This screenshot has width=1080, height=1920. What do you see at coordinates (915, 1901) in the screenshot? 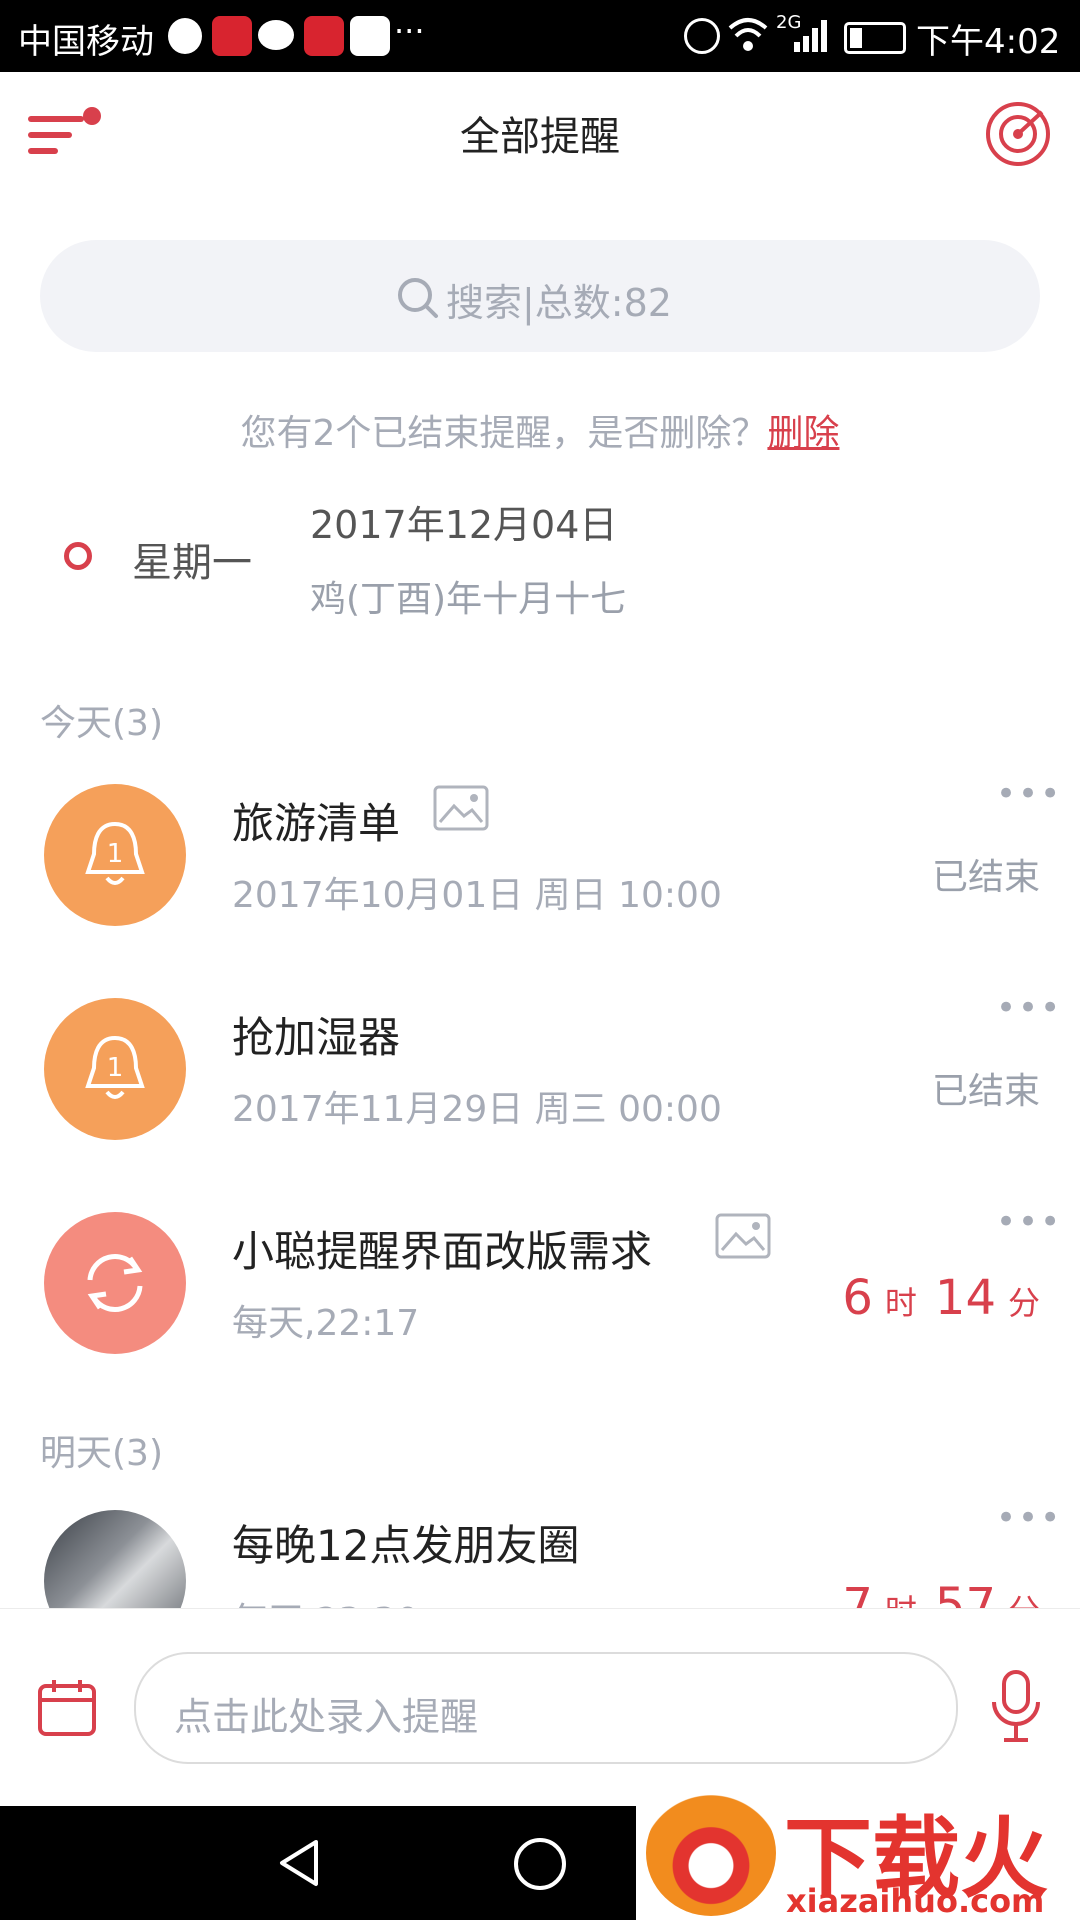
I see `watermark-url: xiazaihuo.com` at bounding box center [915, 1901].